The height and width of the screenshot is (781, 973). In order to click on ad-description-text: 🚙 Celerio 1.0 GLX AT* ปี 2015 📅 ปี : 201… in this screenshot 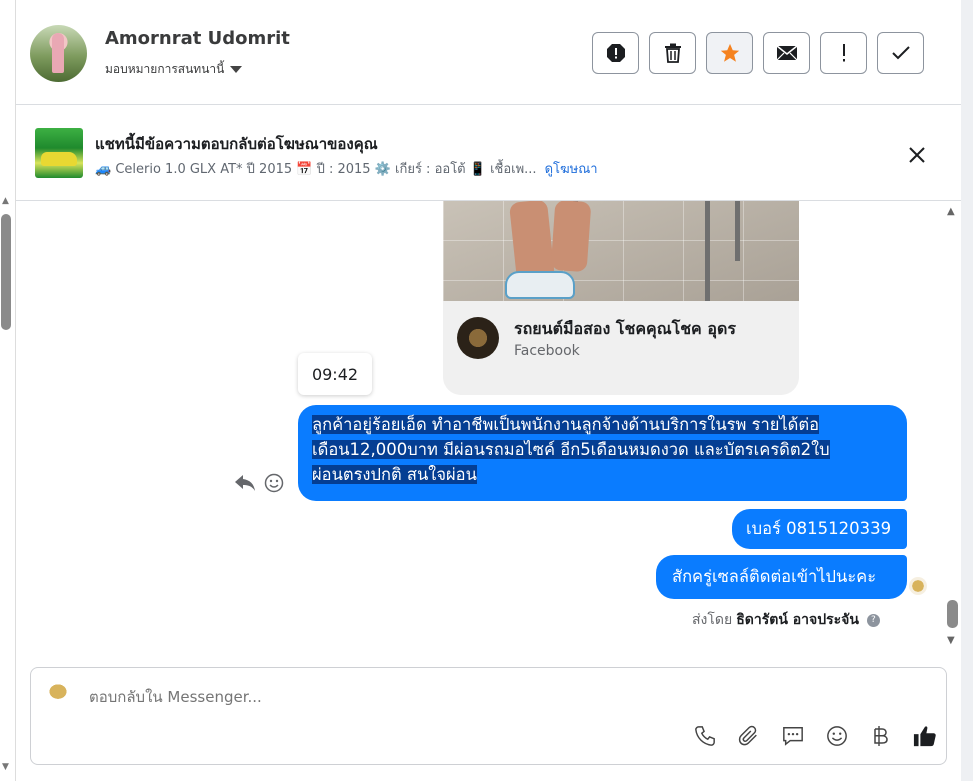, I will do `click(316, 169)`.